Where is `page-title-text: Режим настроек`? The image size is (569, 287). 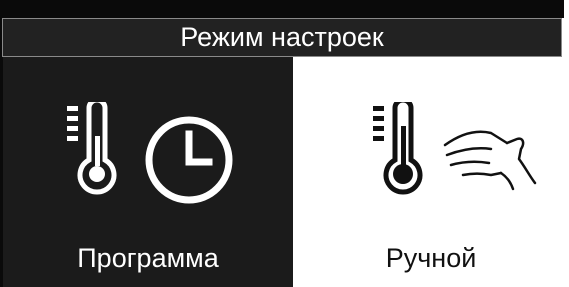
page-title-text: Режим настроек is located at coordinates (282, 37).